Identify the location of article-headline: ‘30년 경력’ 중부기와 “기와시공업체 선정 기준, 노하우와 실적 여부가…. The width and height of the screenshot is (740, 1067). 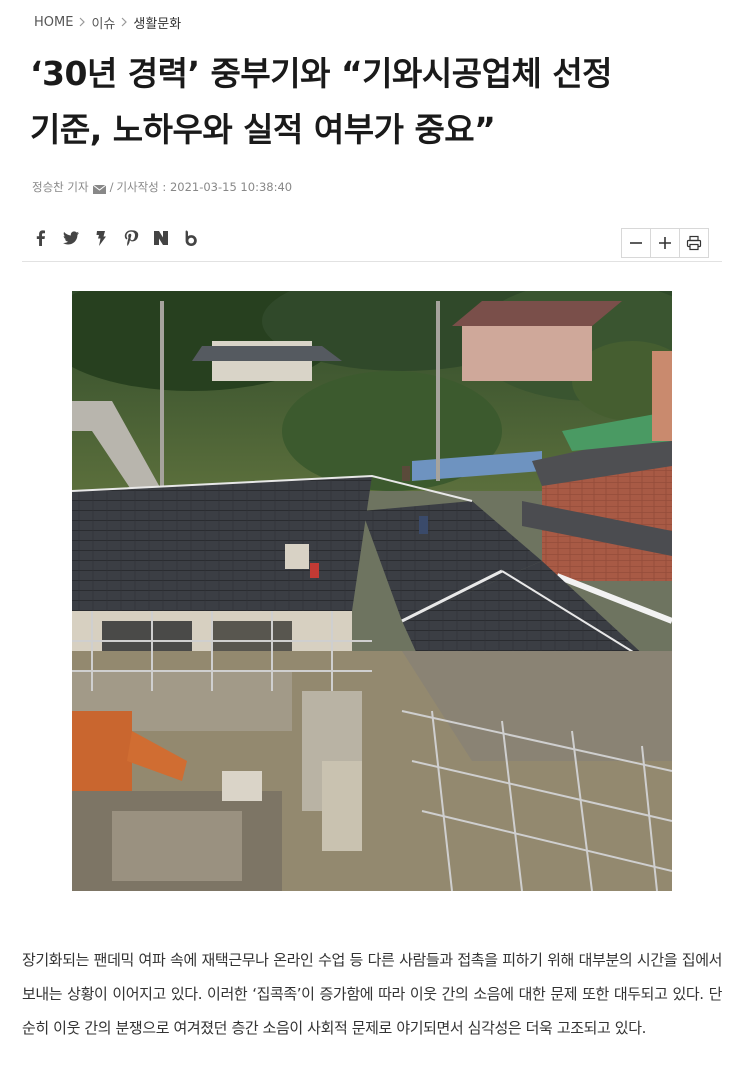
(375, 102).